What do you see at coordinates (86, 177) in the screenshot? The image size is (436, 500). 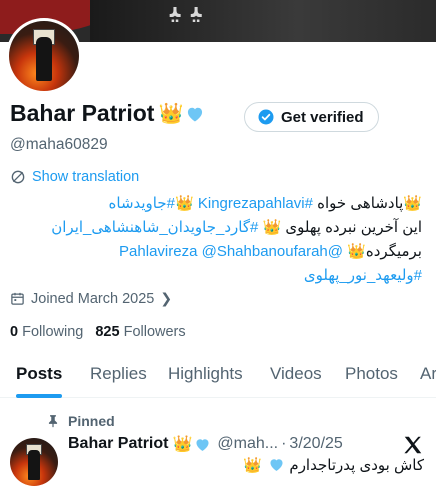 I see `show-translation-label: Show translation` at bounding box center [86, 177].